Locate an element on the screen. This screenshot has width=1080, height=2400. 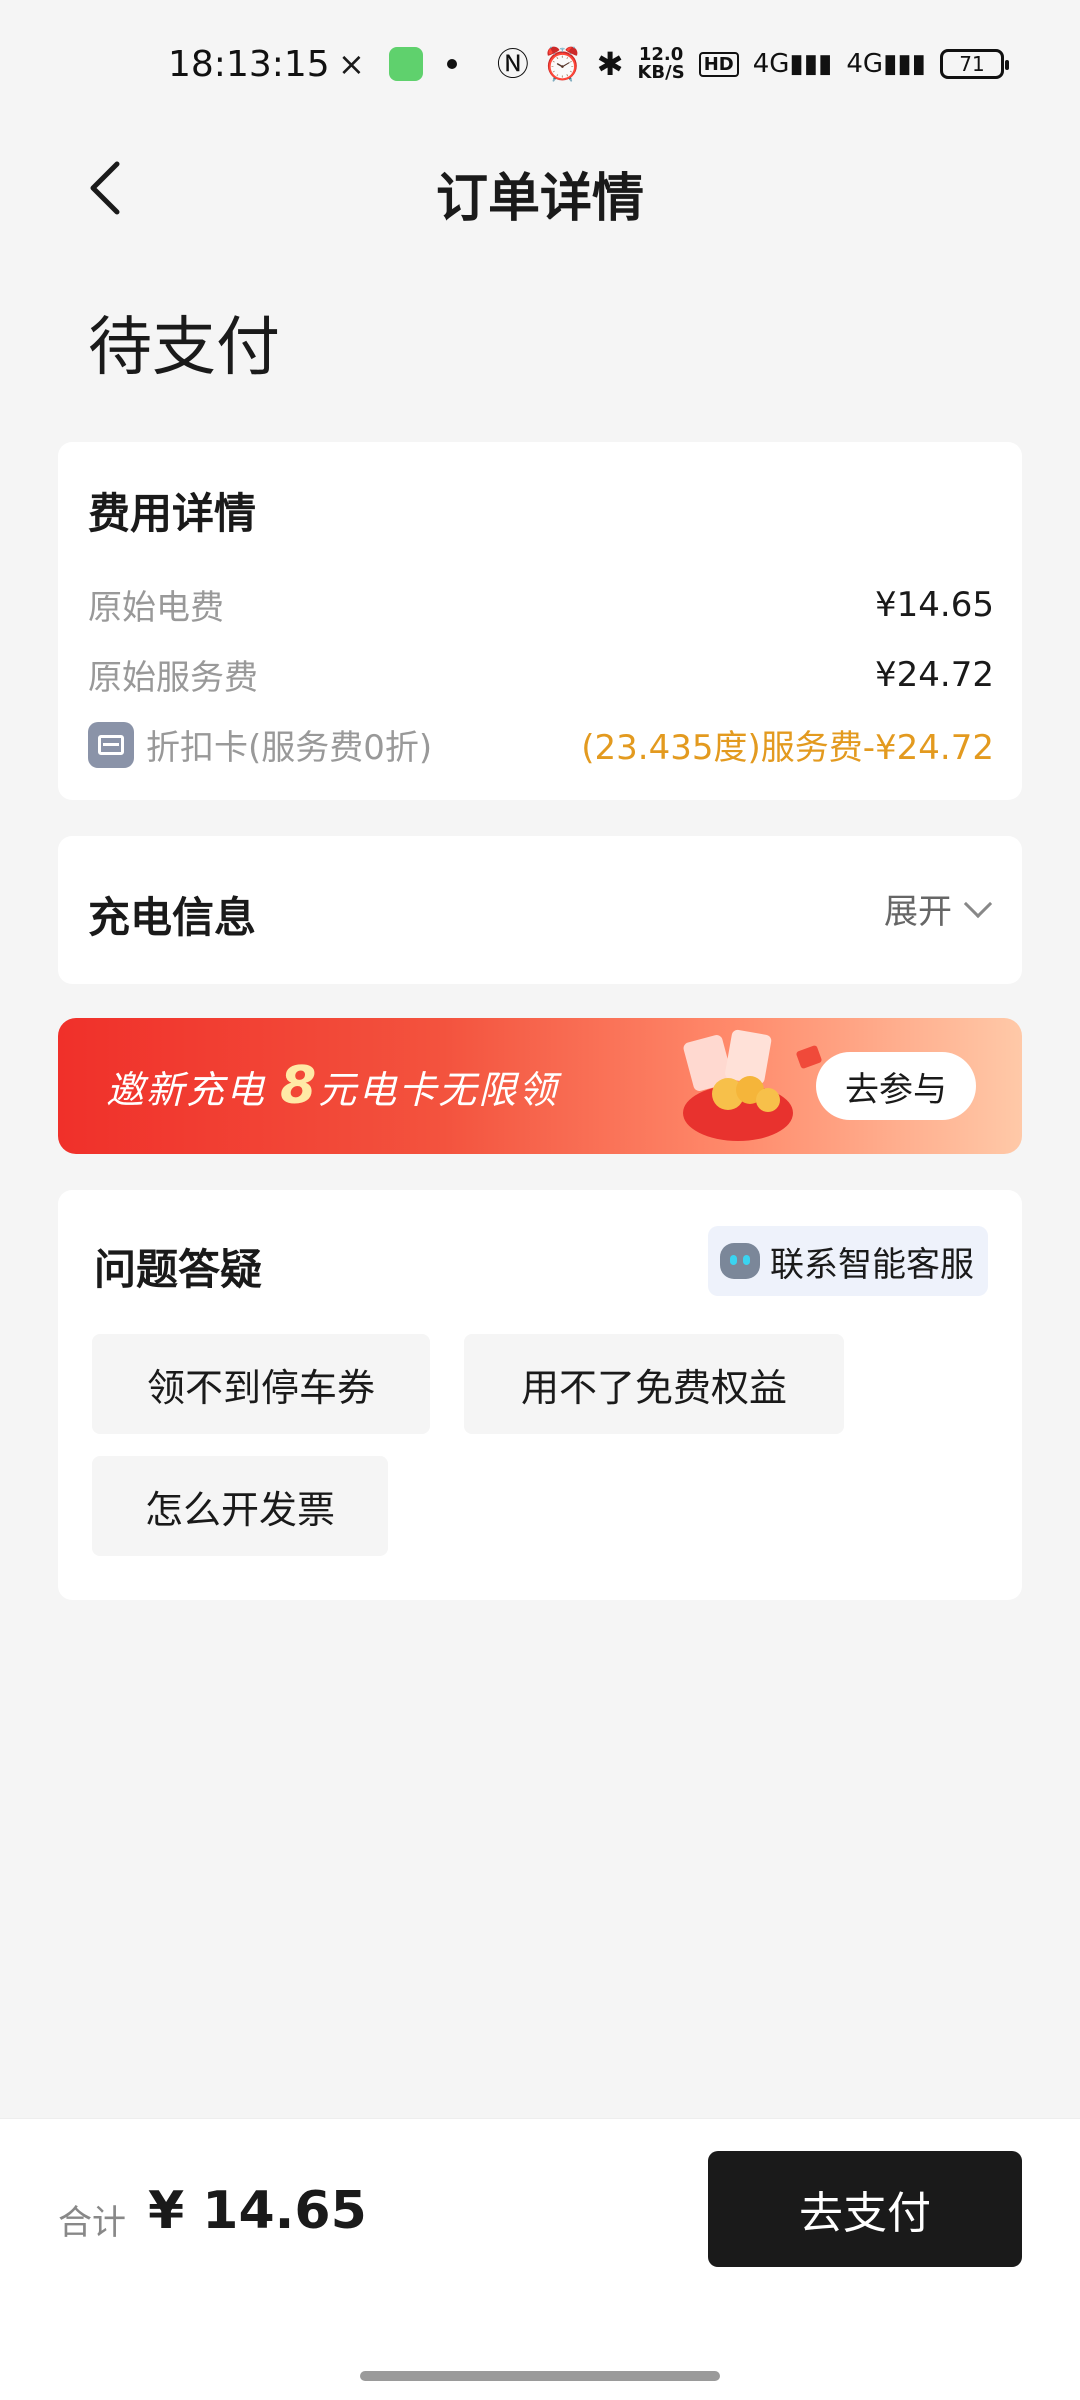
network-speed: 12.0 KB/S is located at coordinates (660, 64).